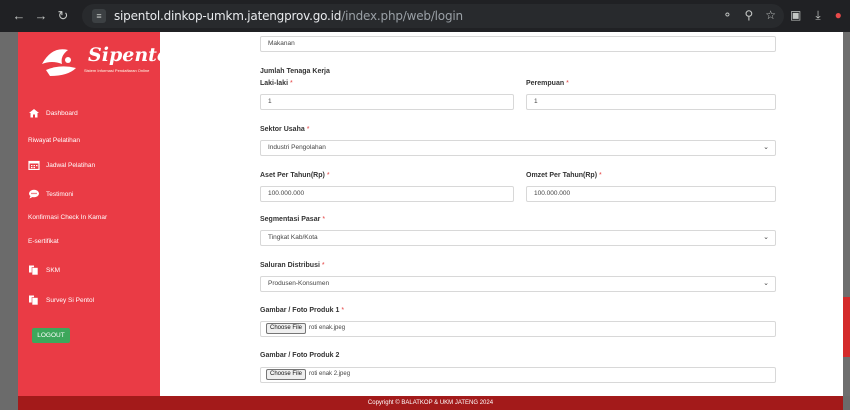  What do you see at coordinates (70, 300) in the screenshot?
I see `sidebar-item-label: Survey Si Pentol` at bounding box center [70, 300].